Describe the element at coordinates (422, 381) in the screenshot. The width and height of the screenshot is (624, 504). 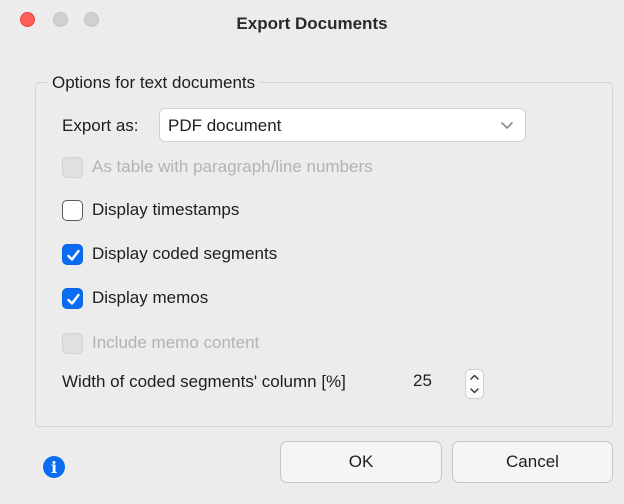
I see `column-width-input: 25` at that location.